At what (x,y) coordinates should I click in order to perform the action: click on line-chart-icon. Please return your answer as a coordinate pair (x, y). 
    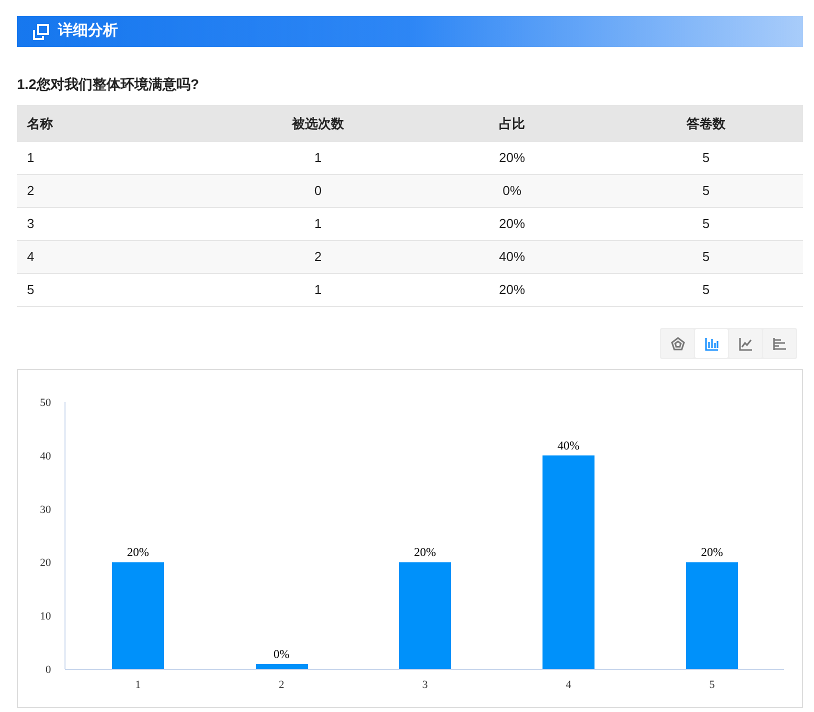
    Looking at the image, I should click on (746, 344).